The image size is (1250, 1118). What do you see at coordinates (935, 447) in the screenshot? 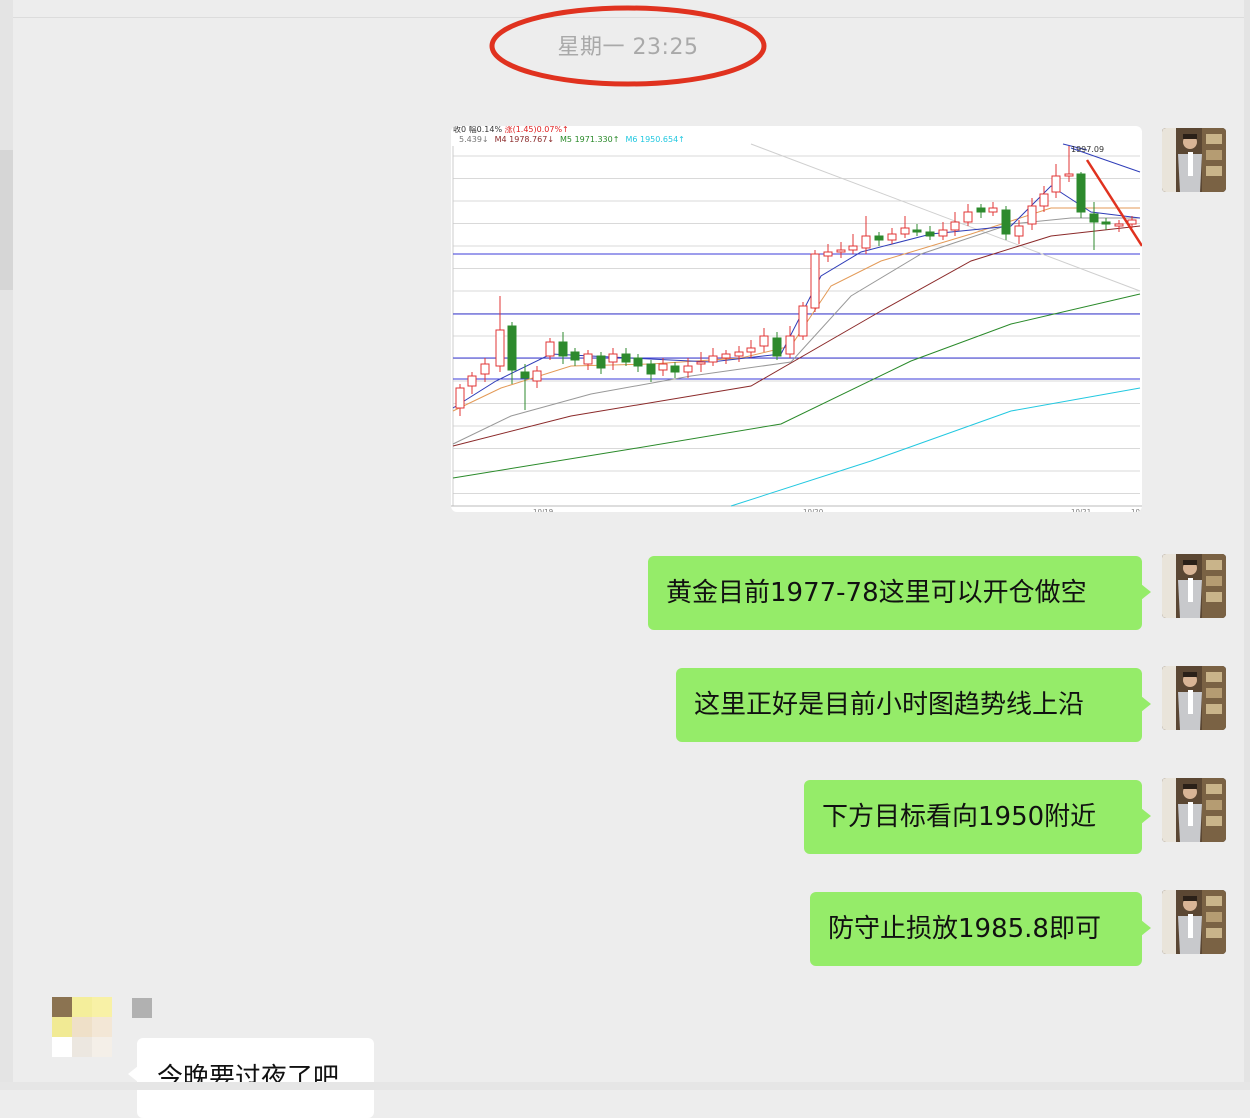
I see `ma-line-m6` at bounding box center [935, 447].